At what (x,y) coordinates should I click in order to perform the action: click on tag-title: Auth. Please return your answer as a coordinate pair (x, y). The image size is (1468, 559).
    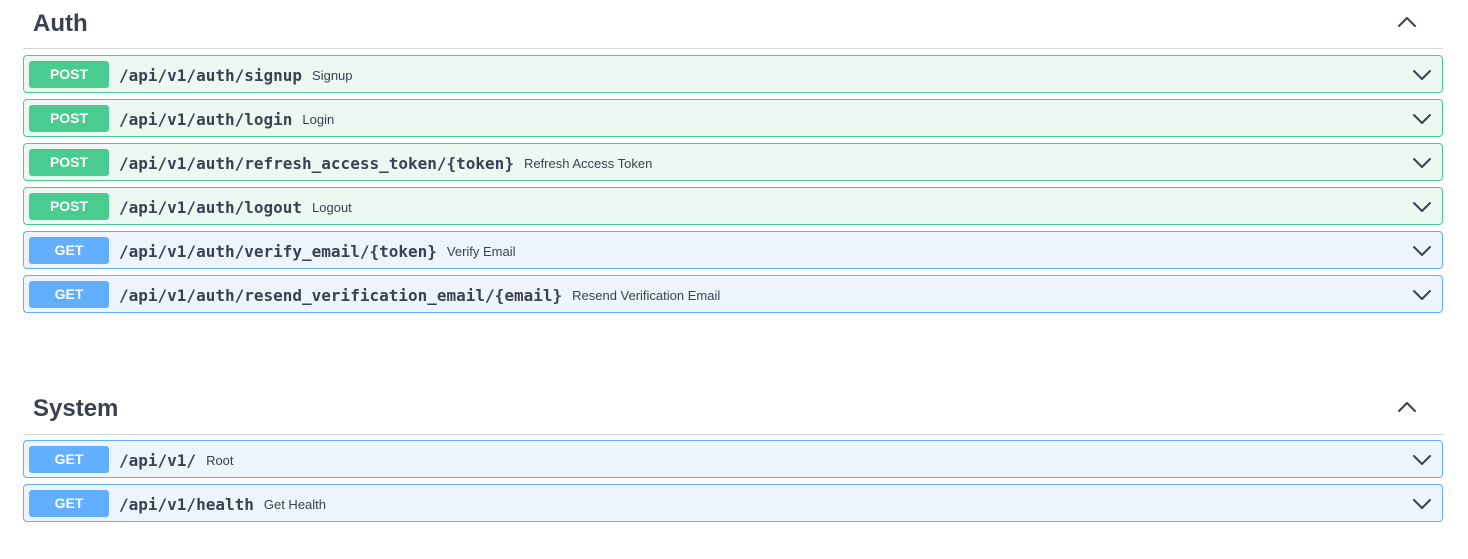
    Looking at the image, I should click on (60, 23).